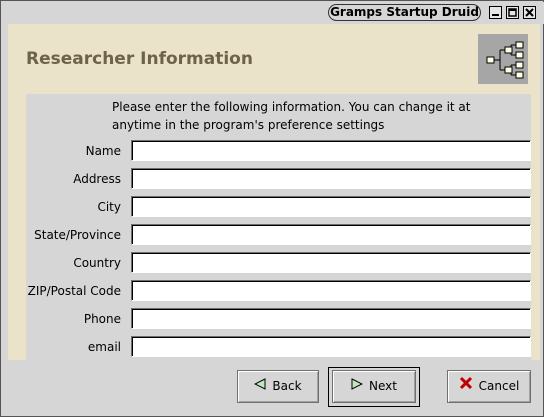 This screenshot has height=417, width=544. What do you see at coordinates (495, 15) in the screenshot?
I see `minimize-icon` at bounding box center [495, 15].